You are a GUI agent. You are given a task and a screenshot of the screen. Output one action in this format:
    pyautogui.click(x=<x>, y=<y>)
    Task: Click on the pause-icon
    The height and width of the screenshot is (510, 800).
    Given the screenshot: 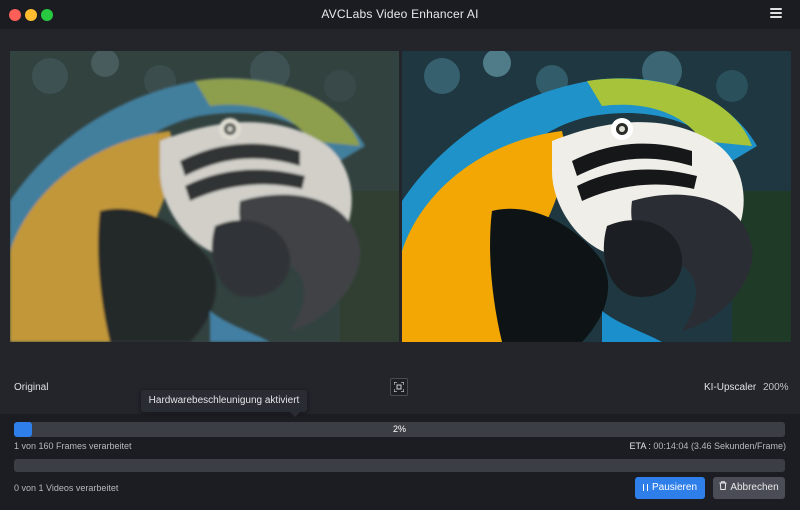 What is the action you would take?
    pyautogui.click(x=645, y=487)
    